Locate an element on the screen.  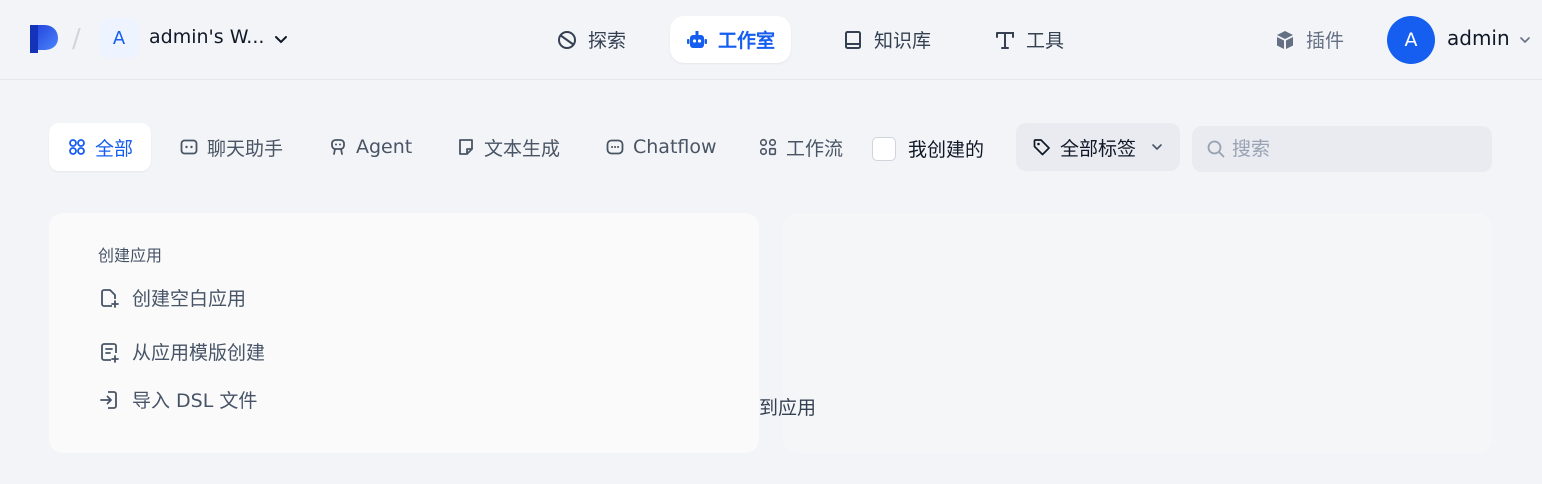
tags-dropdown: 全部标签 is located at coordinates (1098, 147).